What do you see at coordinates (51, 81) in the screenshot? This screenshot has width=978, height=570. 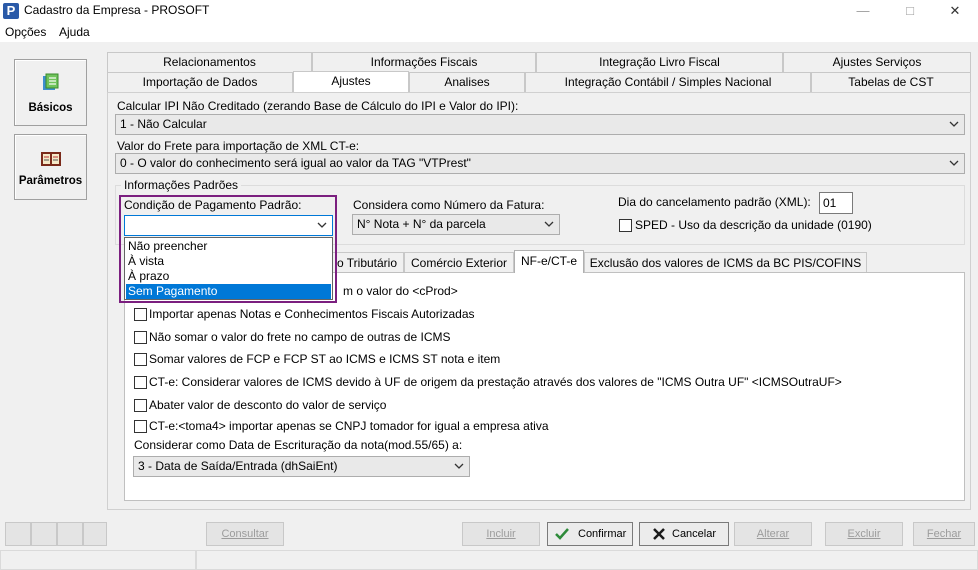 I see `basicos-icon` at bounding box center [51, 81].